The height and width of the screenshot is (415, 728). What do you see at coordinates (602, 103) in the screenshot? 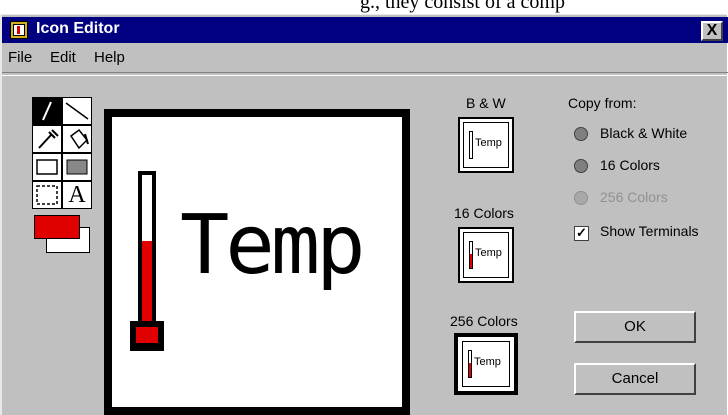
I see `copy-from-heading: Copy from:` at bounding box center [602, 103].